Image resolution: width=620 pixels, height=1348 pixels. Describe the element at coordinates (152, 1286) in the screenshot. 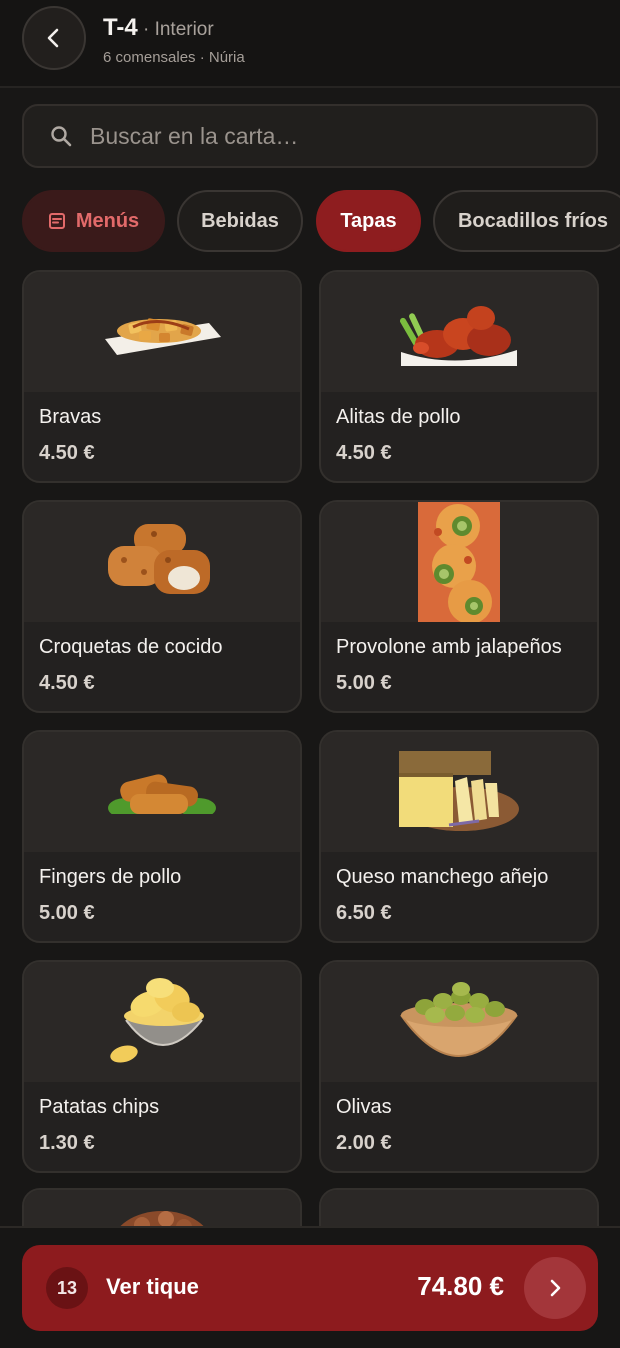

I see `view-ticket-label: Ver tique` at that location.